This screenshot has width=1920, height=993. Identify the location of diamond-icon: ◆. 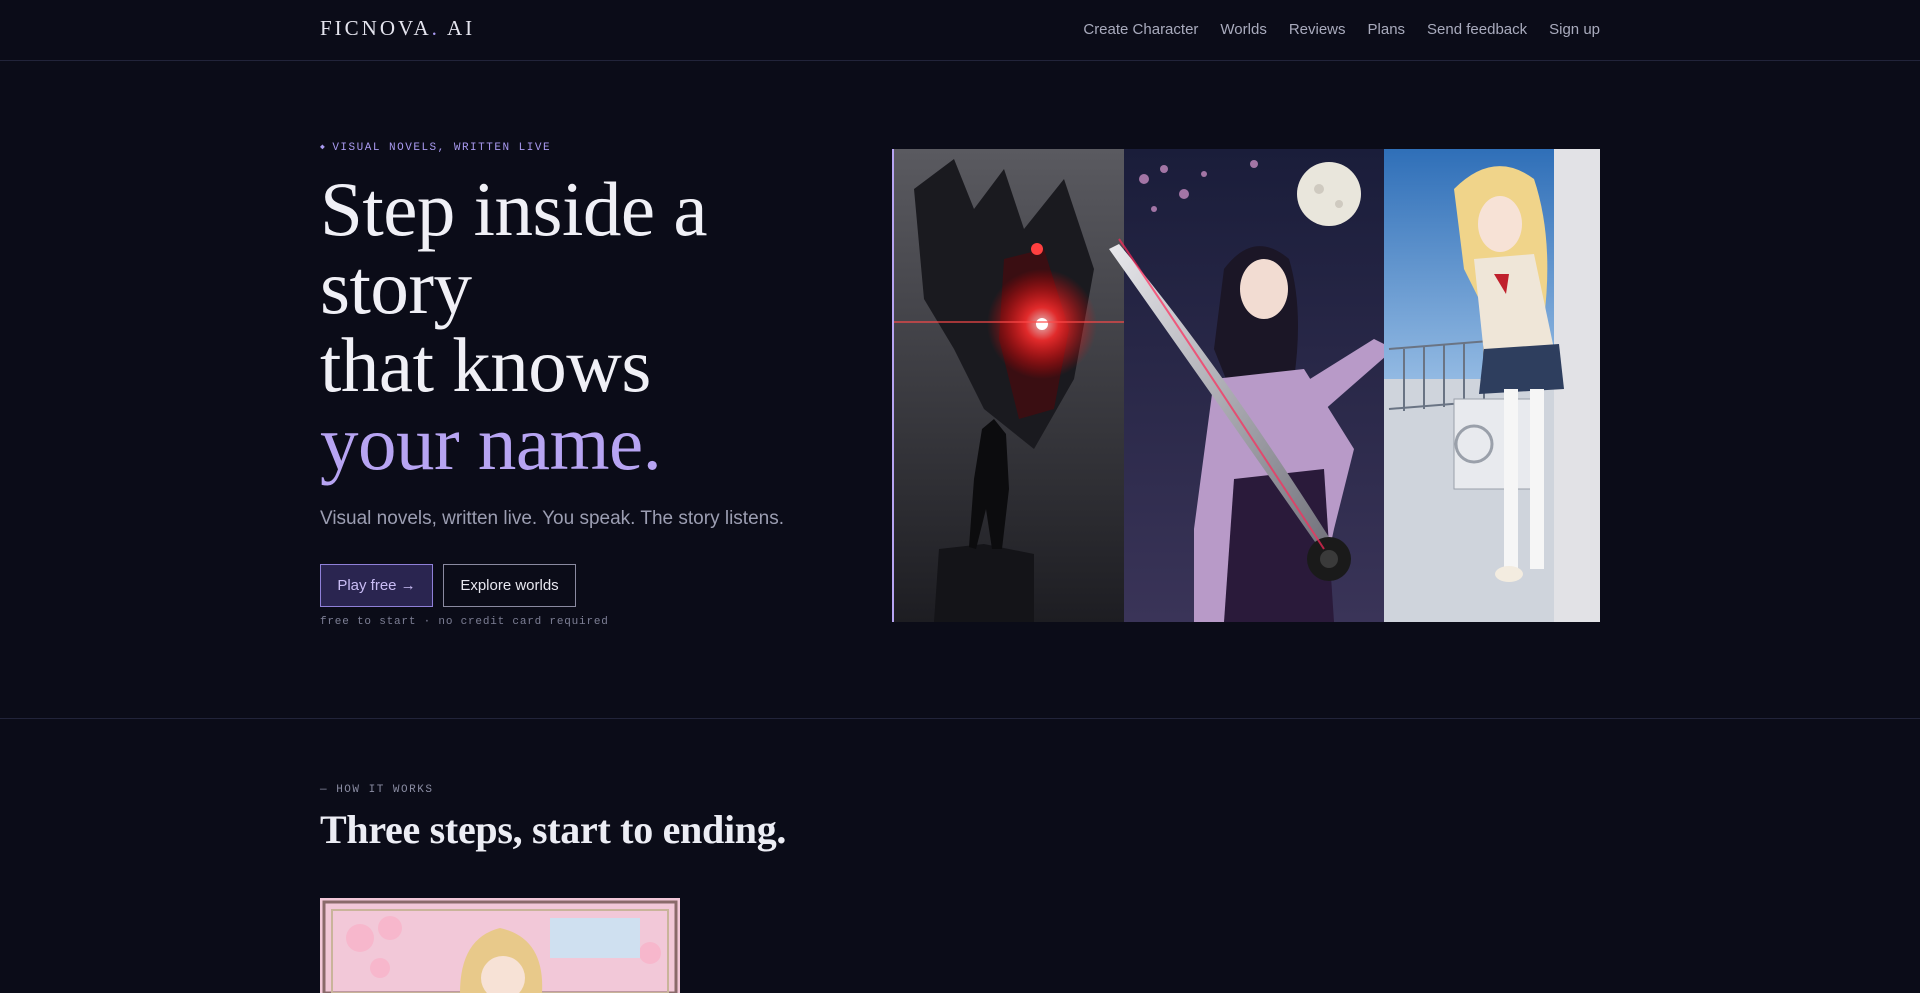
(323, 147).